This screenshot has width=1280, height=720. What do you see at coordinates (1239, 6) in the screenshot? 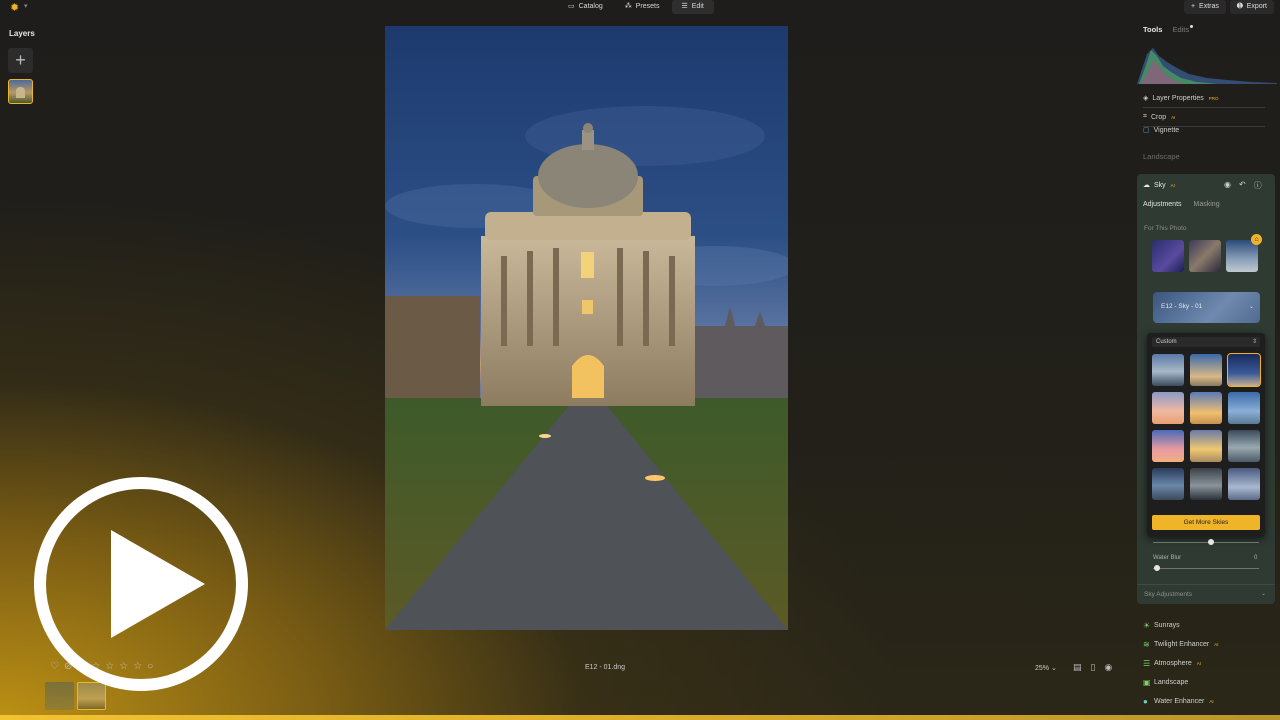
I see `export-icon: ➊` at bounding box center [1239, 6].